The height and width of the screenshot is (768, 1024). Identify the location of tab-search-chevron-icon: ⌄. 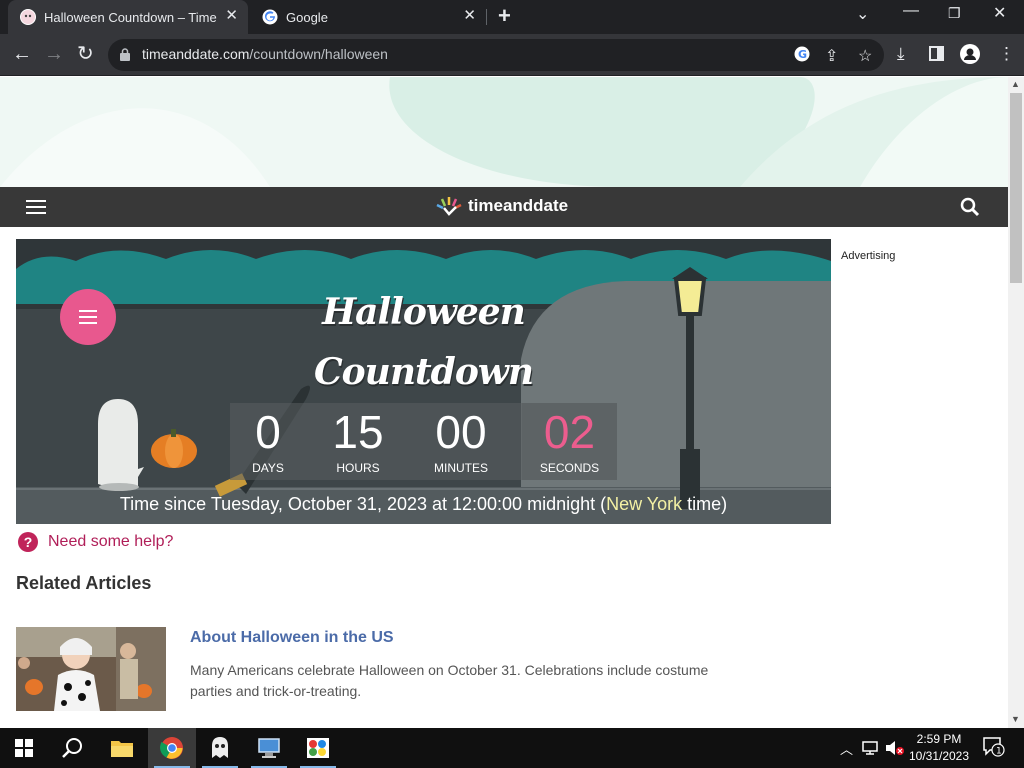
(862, 14).